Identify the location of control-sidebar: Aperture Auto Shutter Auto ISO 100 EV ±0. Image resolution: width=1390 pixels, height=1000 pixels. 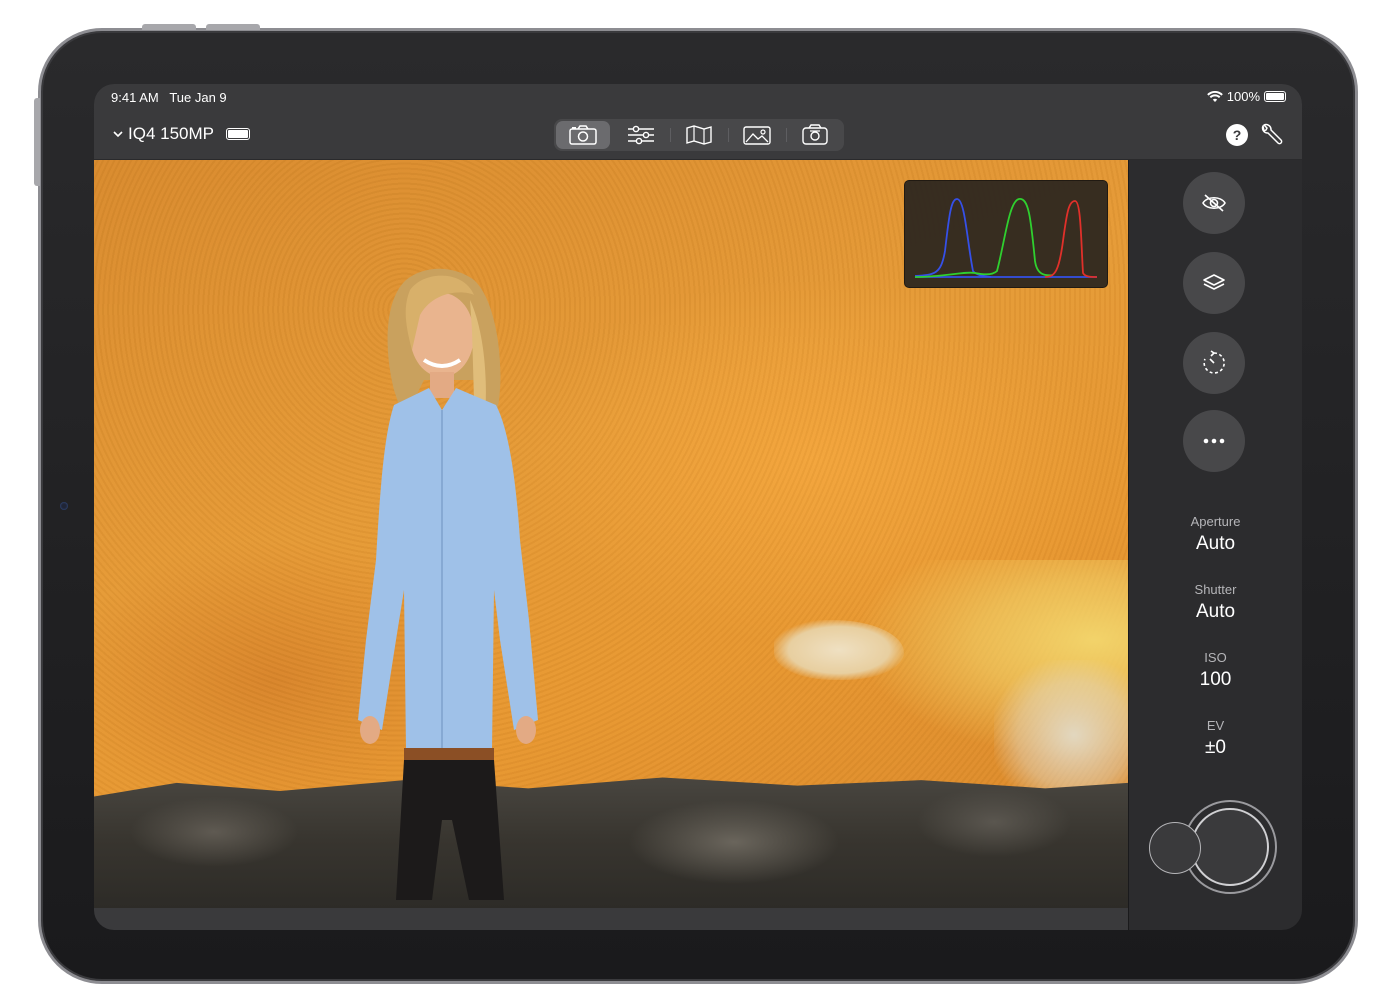
(1215, 545).